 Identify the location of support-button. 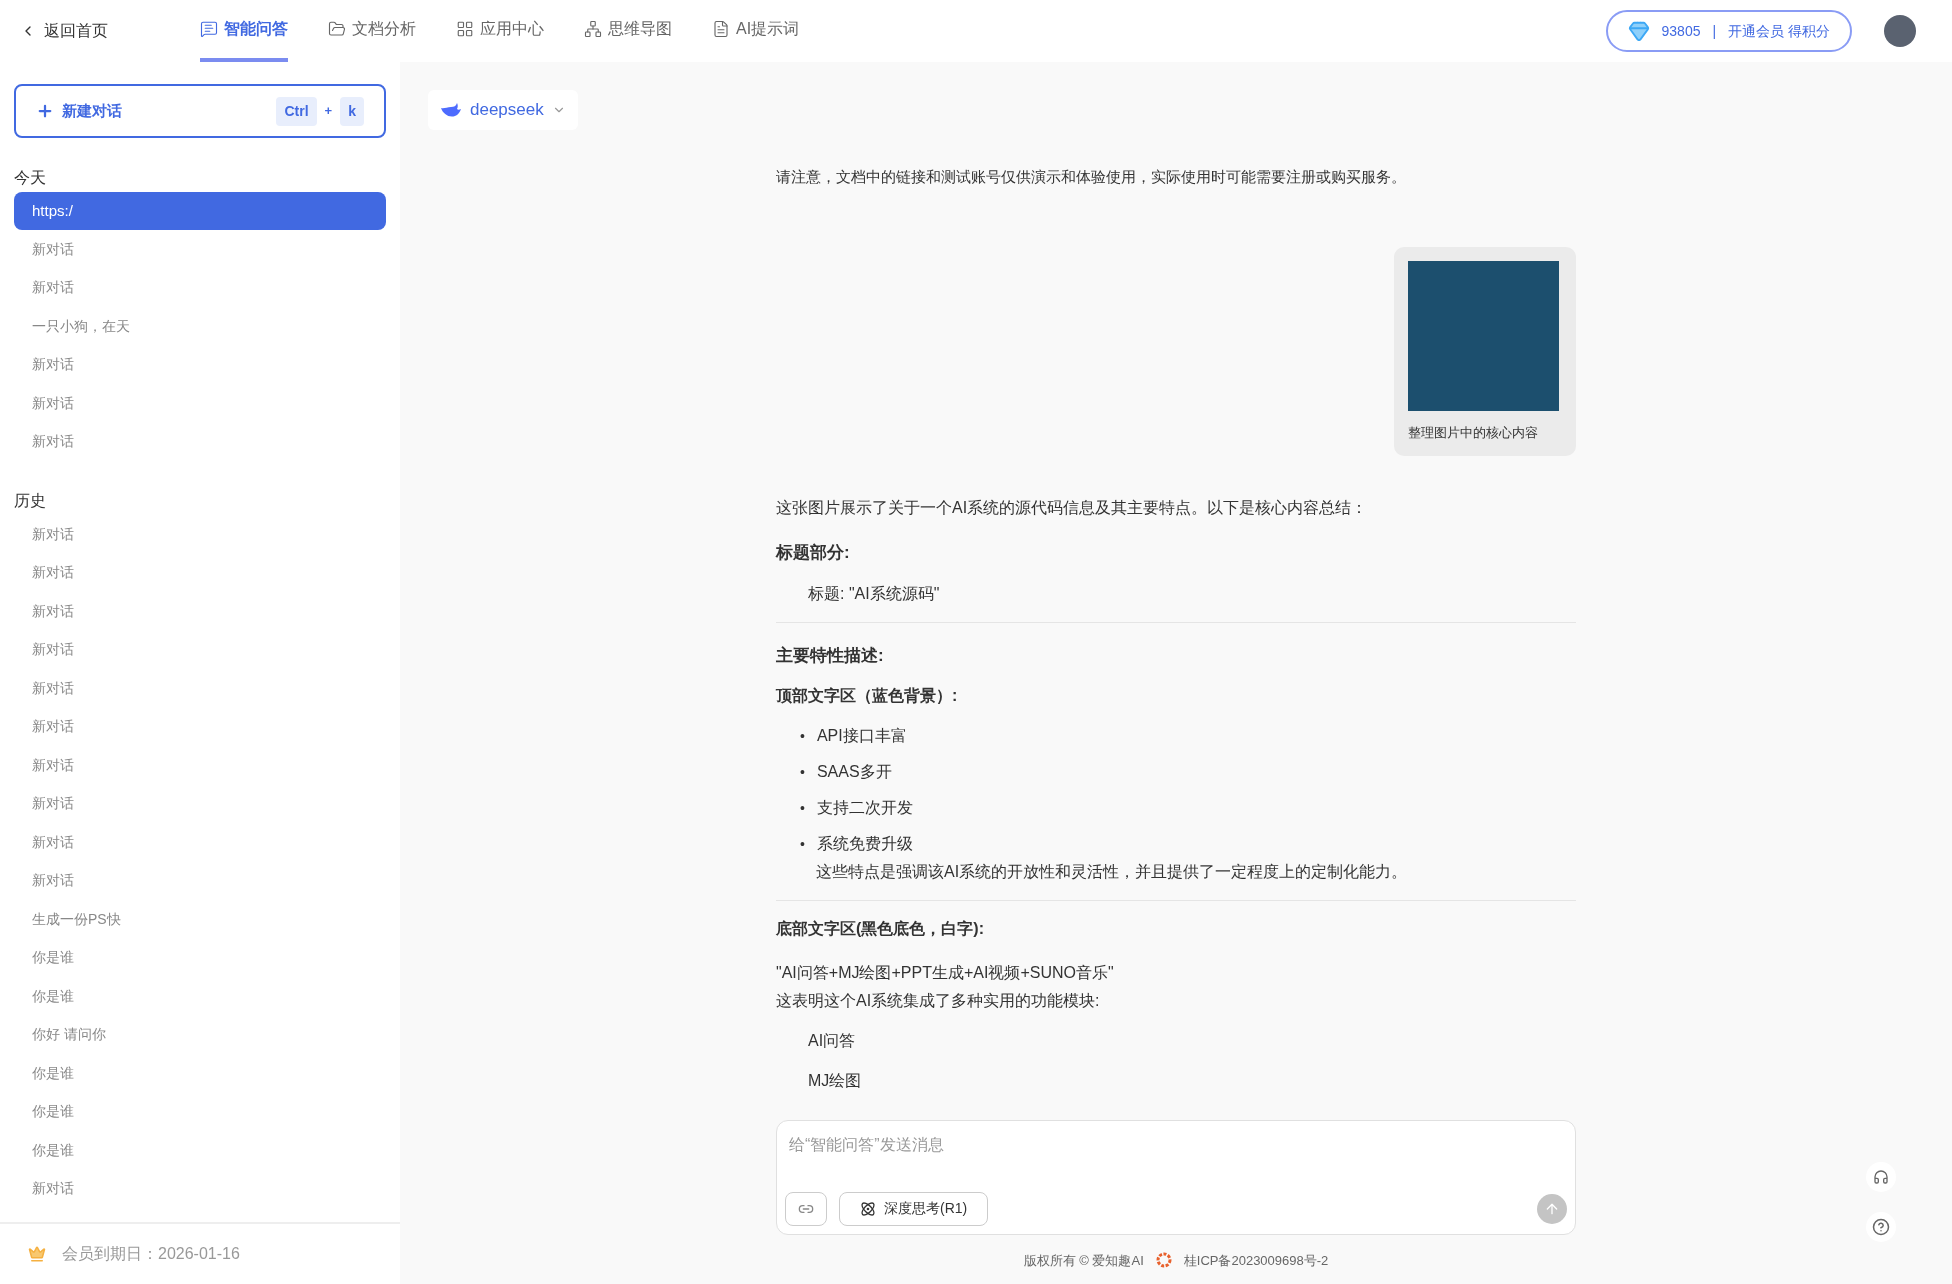
(1881, 1177).